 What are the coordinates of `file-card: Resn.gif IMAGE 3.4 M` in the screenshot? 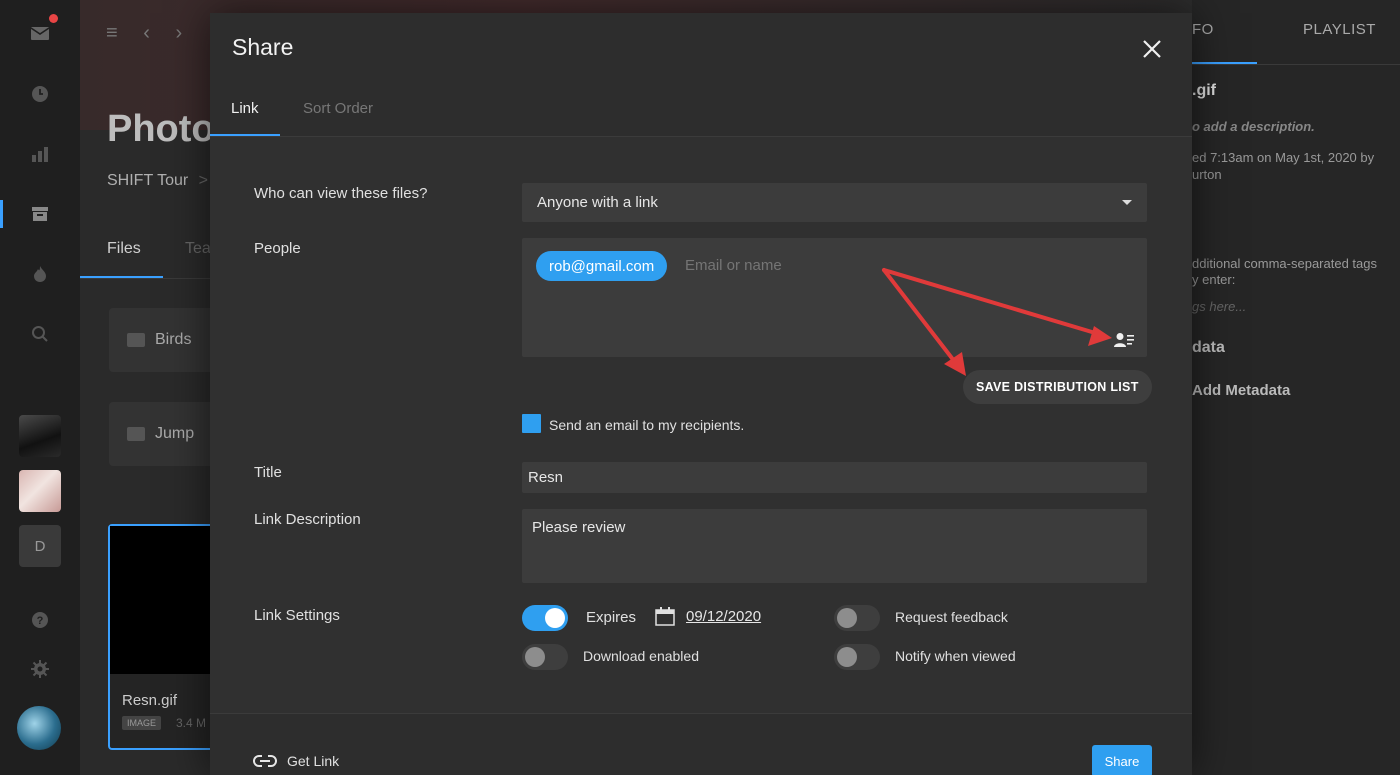 It's located at (163, 637).